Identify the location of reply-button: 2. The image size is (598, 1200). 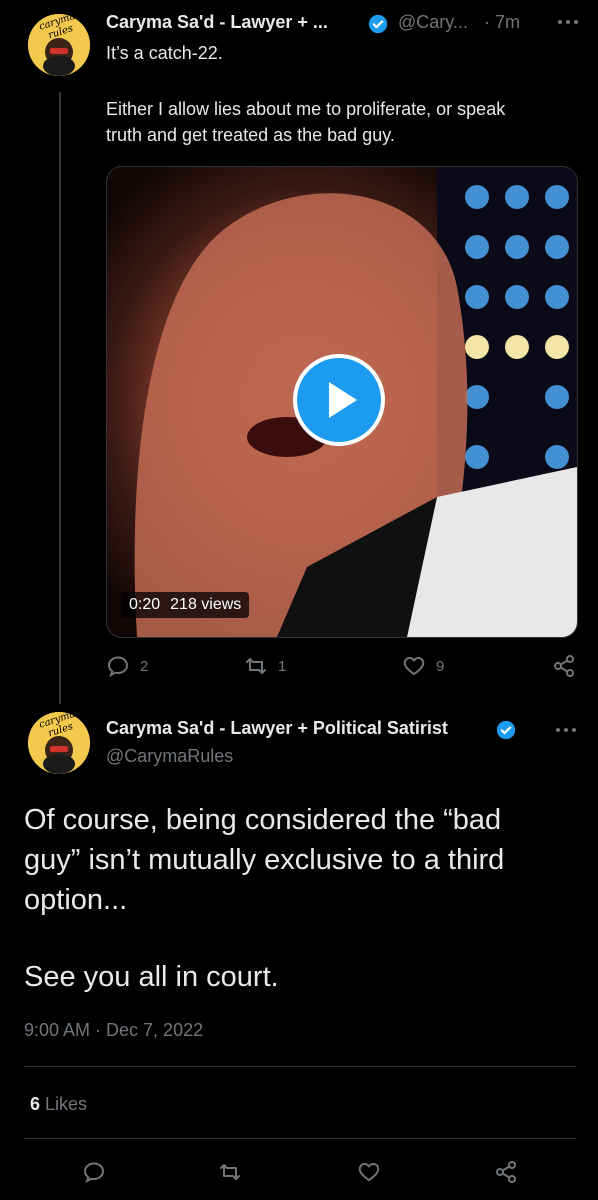
(127, 666).